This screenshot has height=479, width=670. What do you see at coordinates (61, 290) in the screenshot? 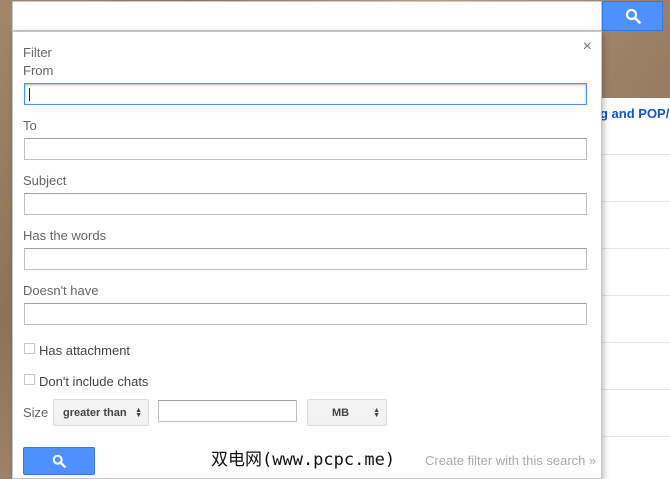
I see `doesnt-have-label: Doesn't have` at bounding box center [61, 290].